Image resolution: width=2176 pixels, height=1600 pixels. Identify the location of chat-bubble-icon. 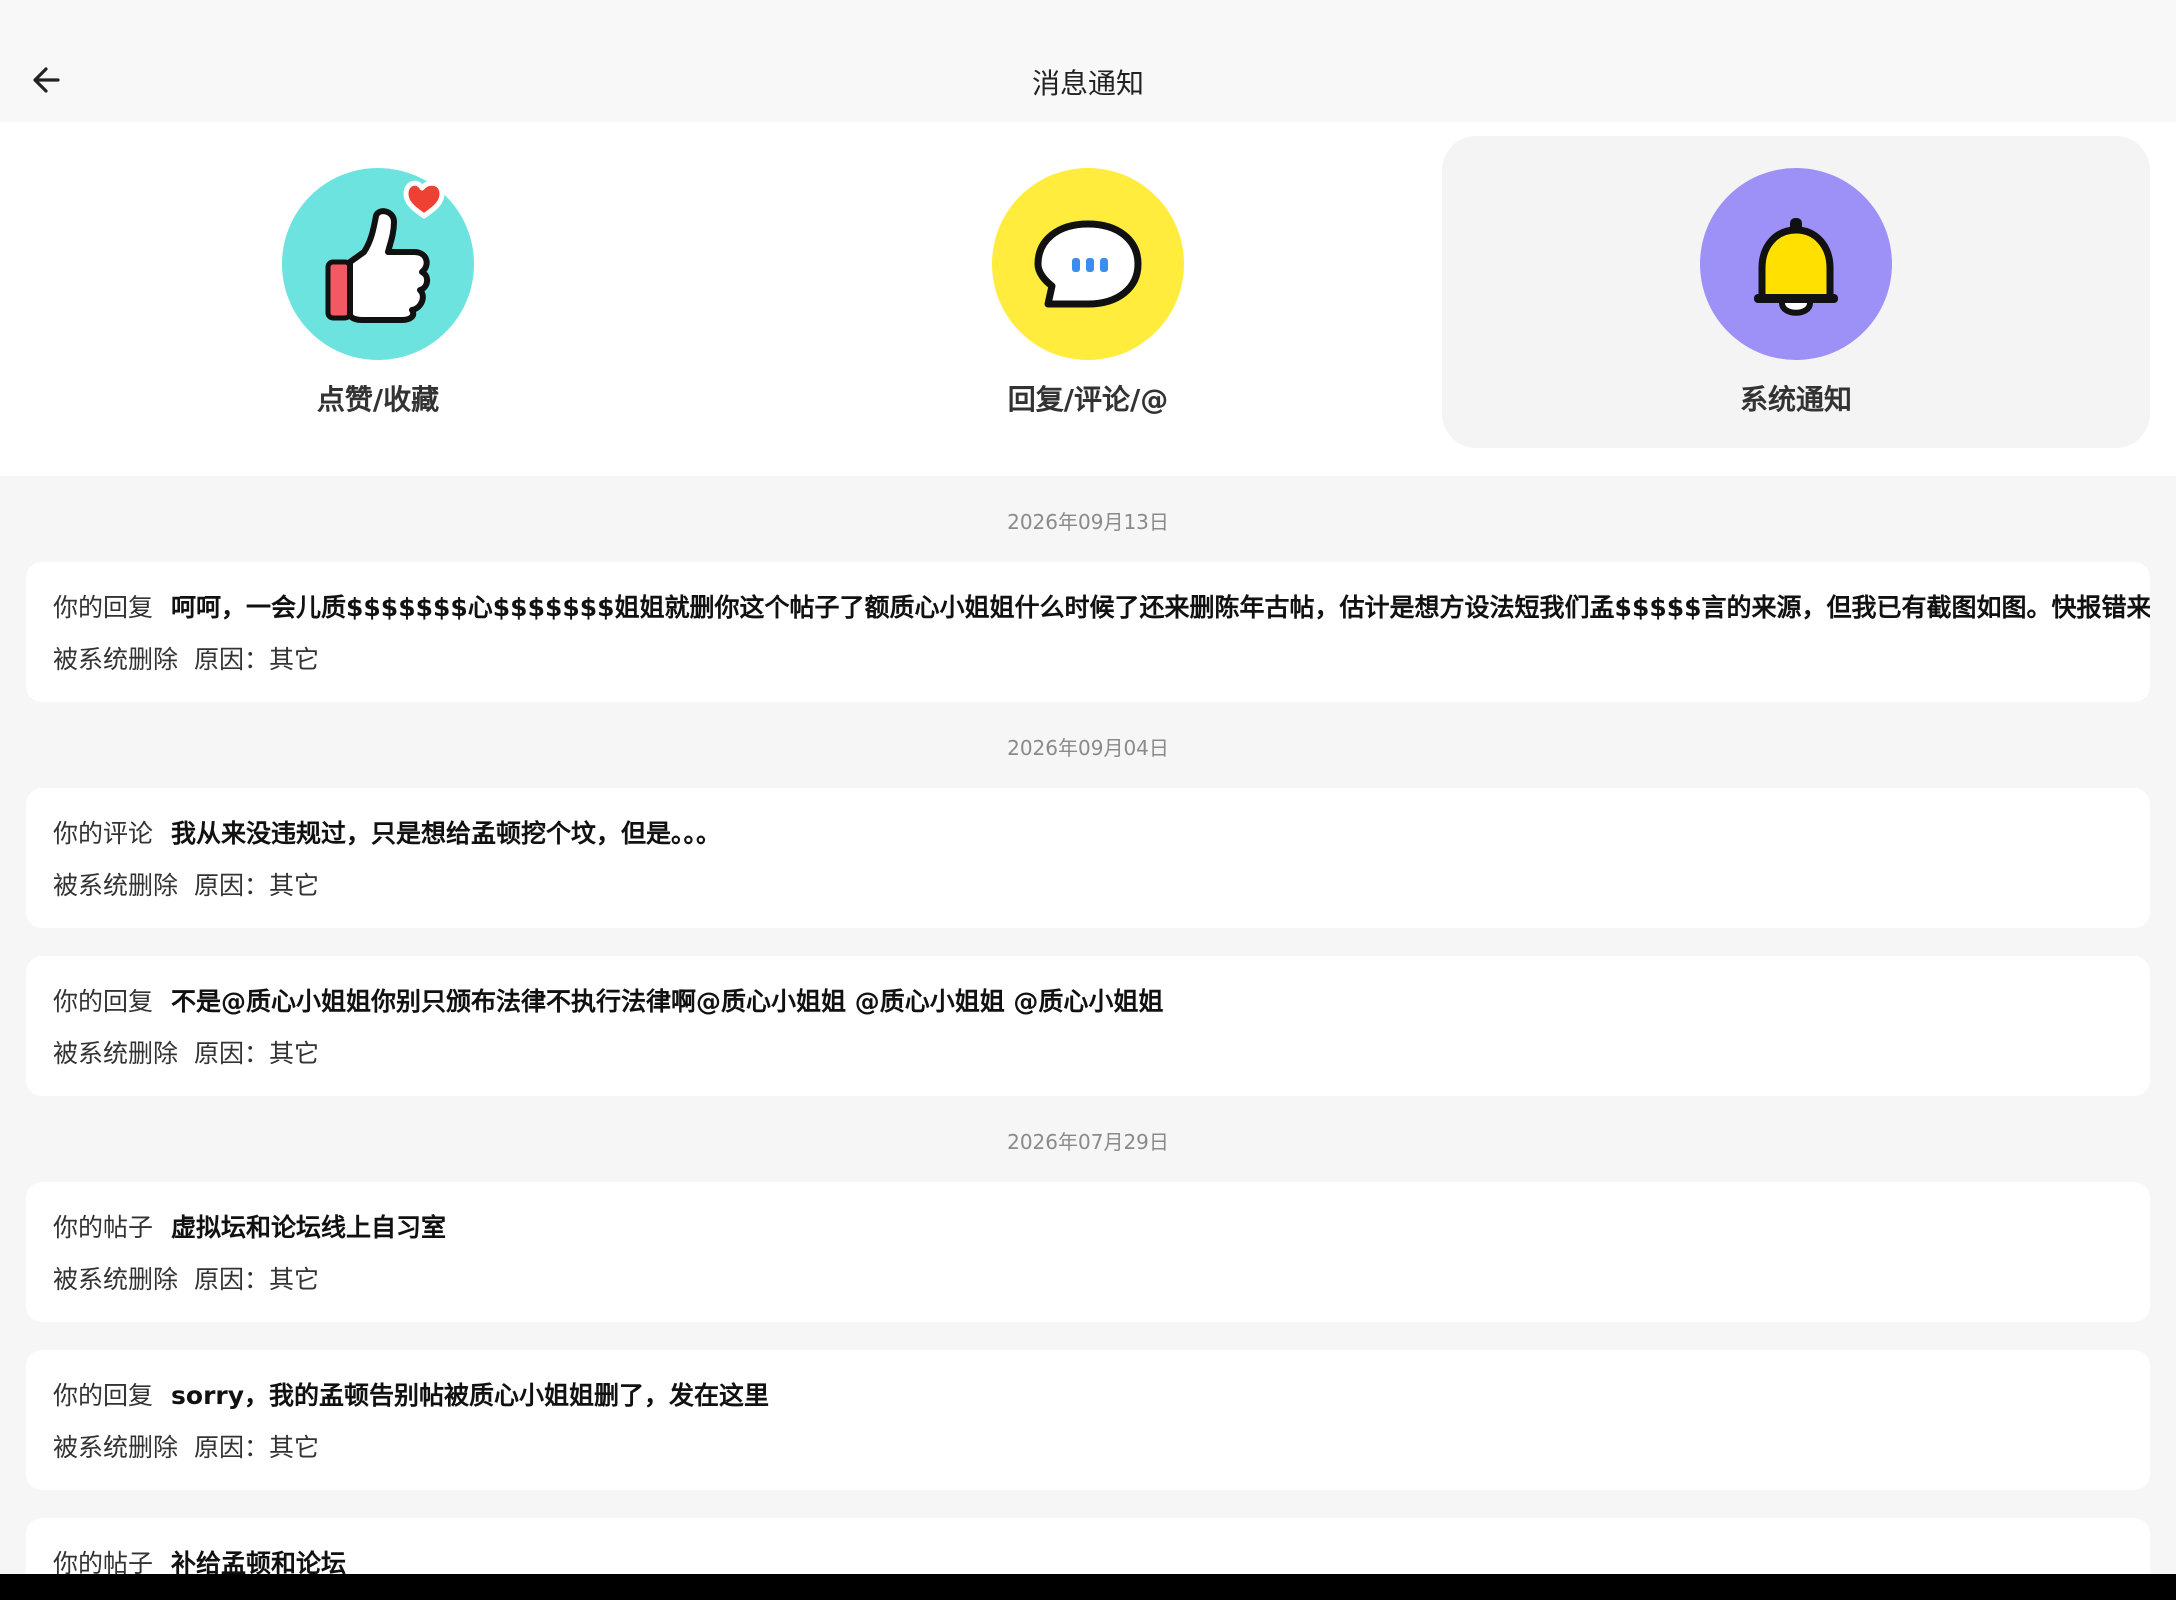
(1088, 264).